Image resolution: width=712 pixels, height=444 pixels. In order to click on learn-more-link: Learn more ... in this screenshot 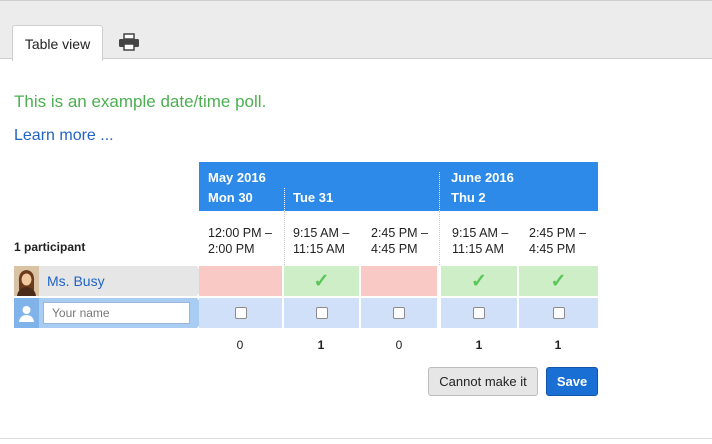, I will do `click(64, 136)`.